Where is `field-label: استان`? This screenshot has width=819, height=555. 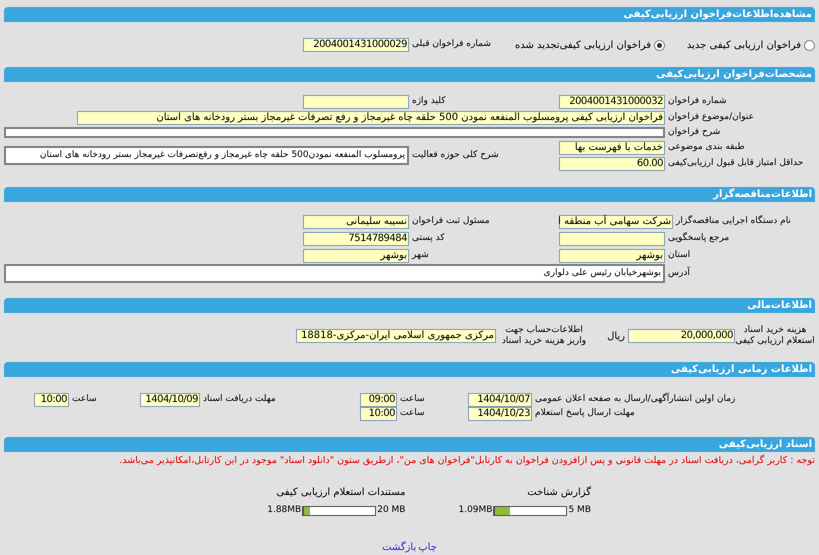
field-label: استان is located at coordinates (679, 255).